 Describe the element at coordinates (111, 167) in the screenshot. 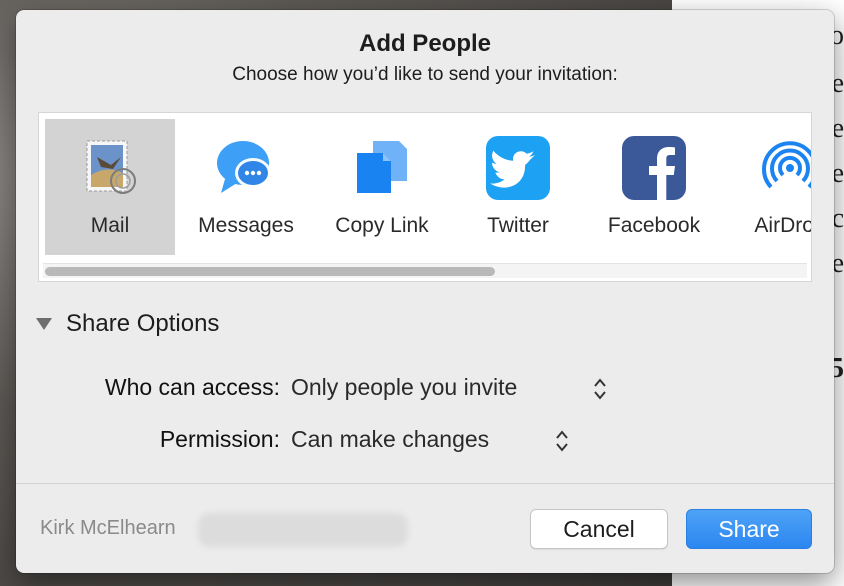

I see `mail-stamp-icon` at that location.